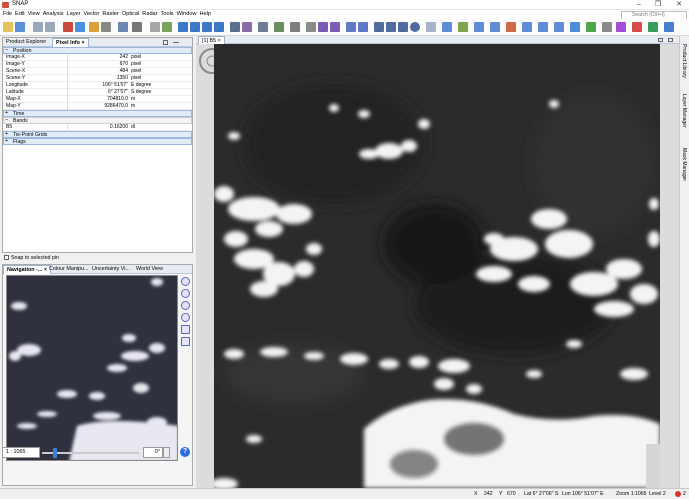 The width and height of the screenshot is (689, 499). I want to click on notification-icon, so click(678, 494).